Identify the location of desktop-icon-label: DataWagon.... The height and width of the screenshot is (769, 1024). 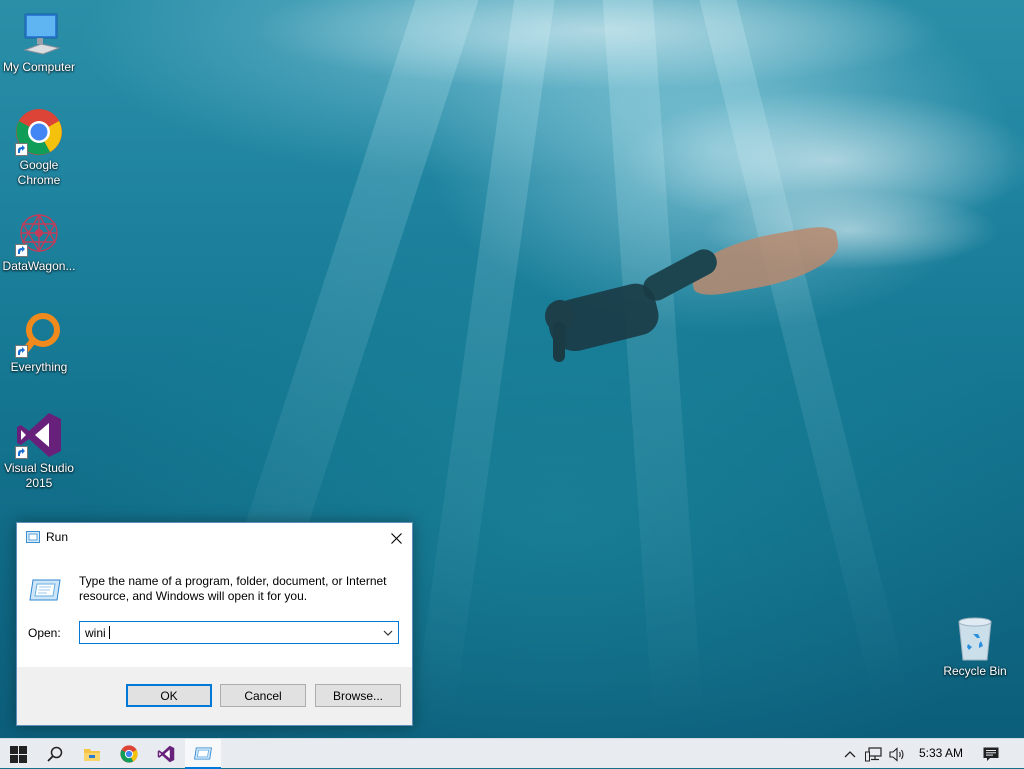
(39, 266).